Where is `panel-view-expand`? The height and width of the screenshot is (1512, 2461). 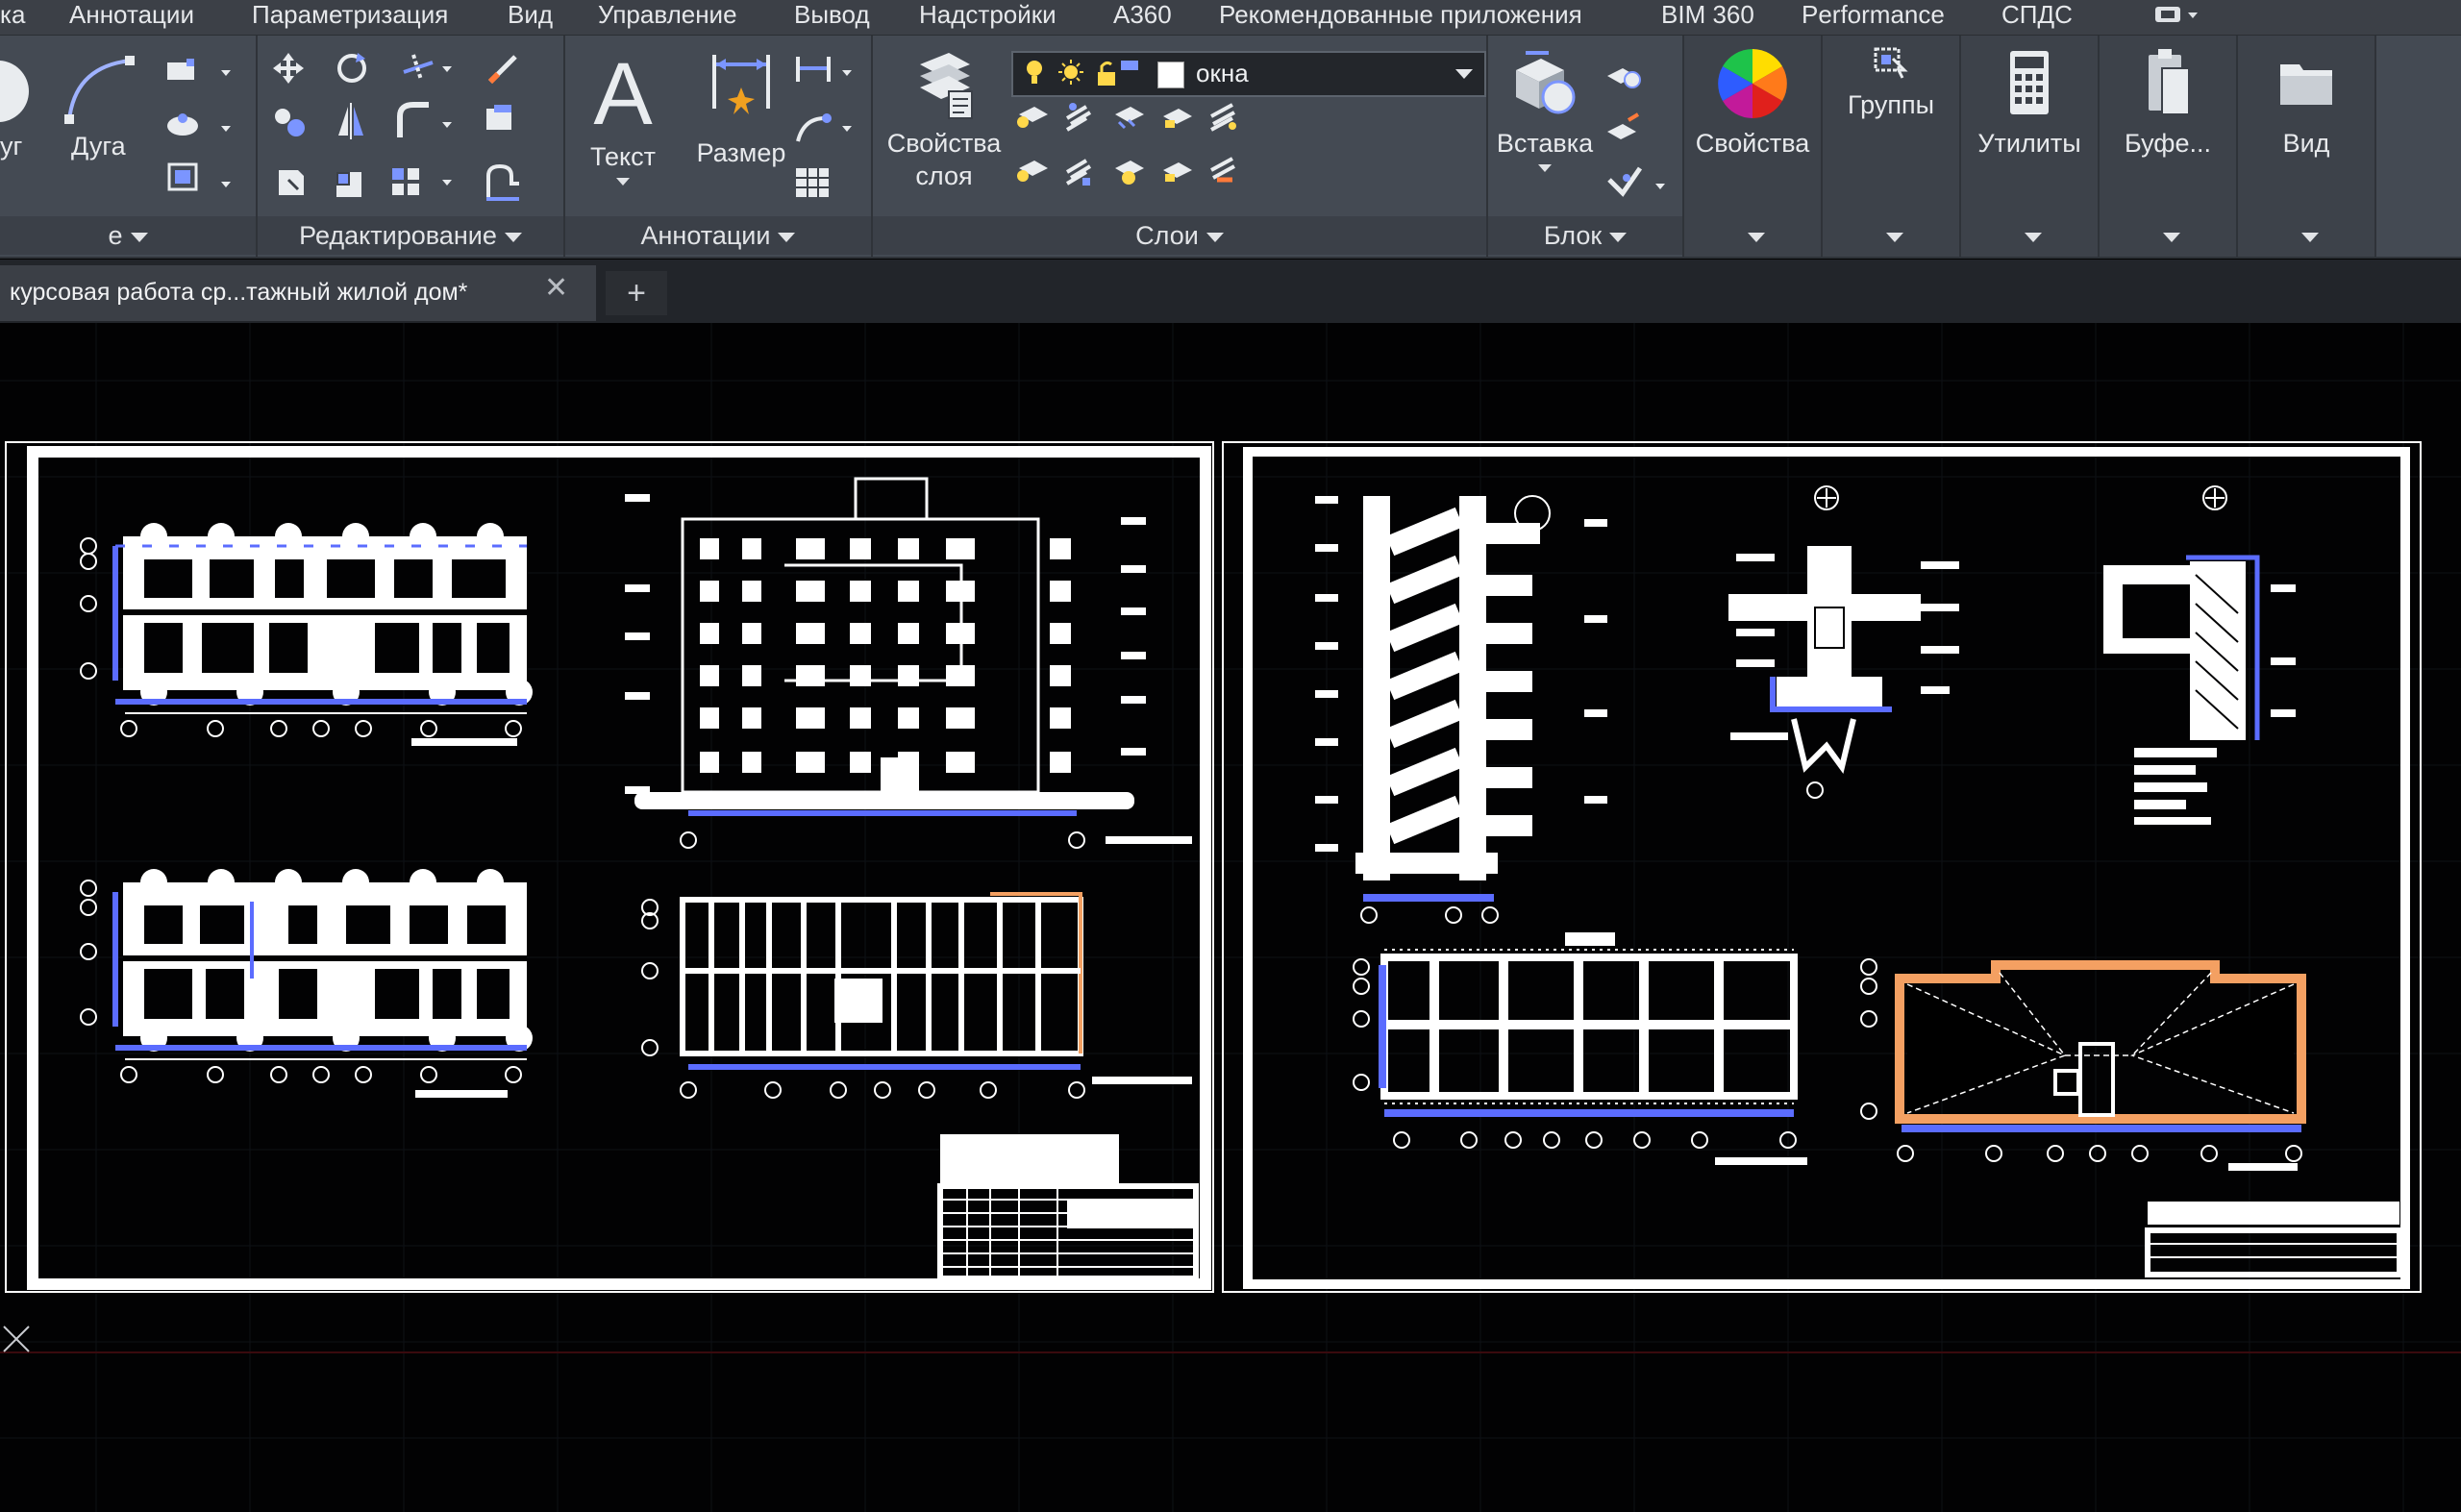 panel-view-expand is located at coordinates (2306, 235).